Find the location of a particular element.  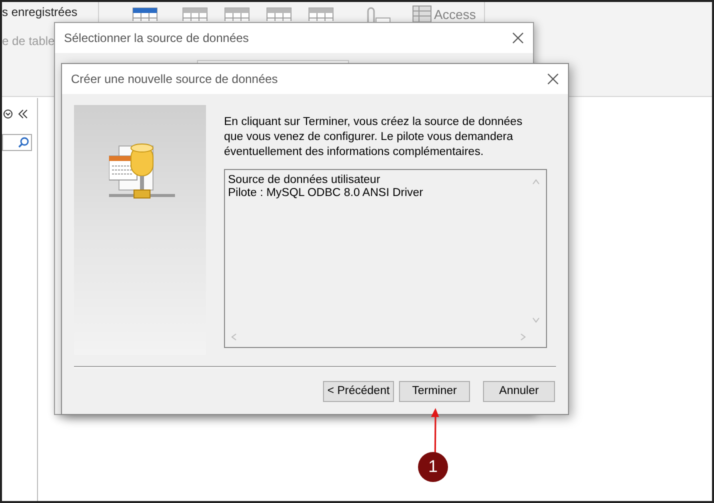

window-title: Sélectionner la source de données is located at coordinates (156, 38).